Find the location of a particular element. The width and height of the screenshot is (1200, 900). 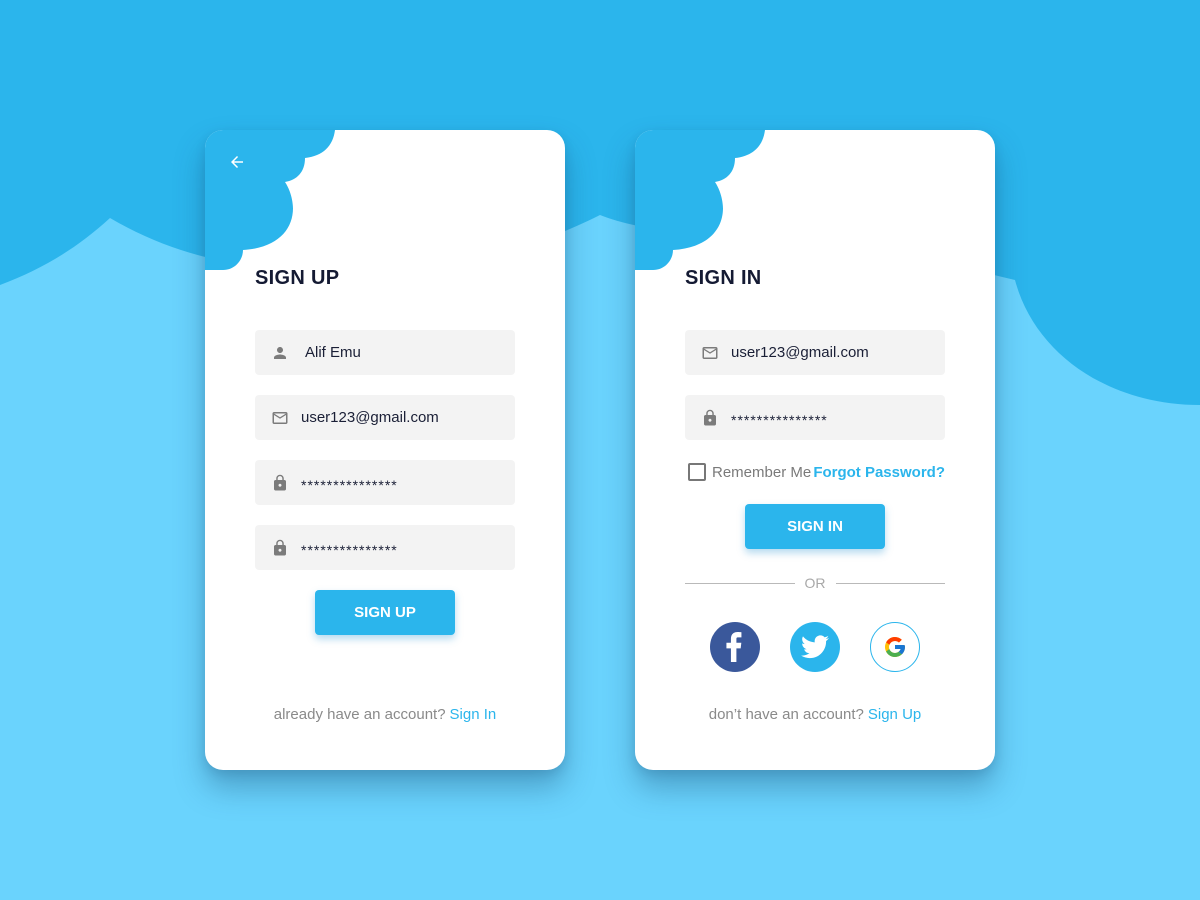

twitter-button is located at coordinates (815, 647).